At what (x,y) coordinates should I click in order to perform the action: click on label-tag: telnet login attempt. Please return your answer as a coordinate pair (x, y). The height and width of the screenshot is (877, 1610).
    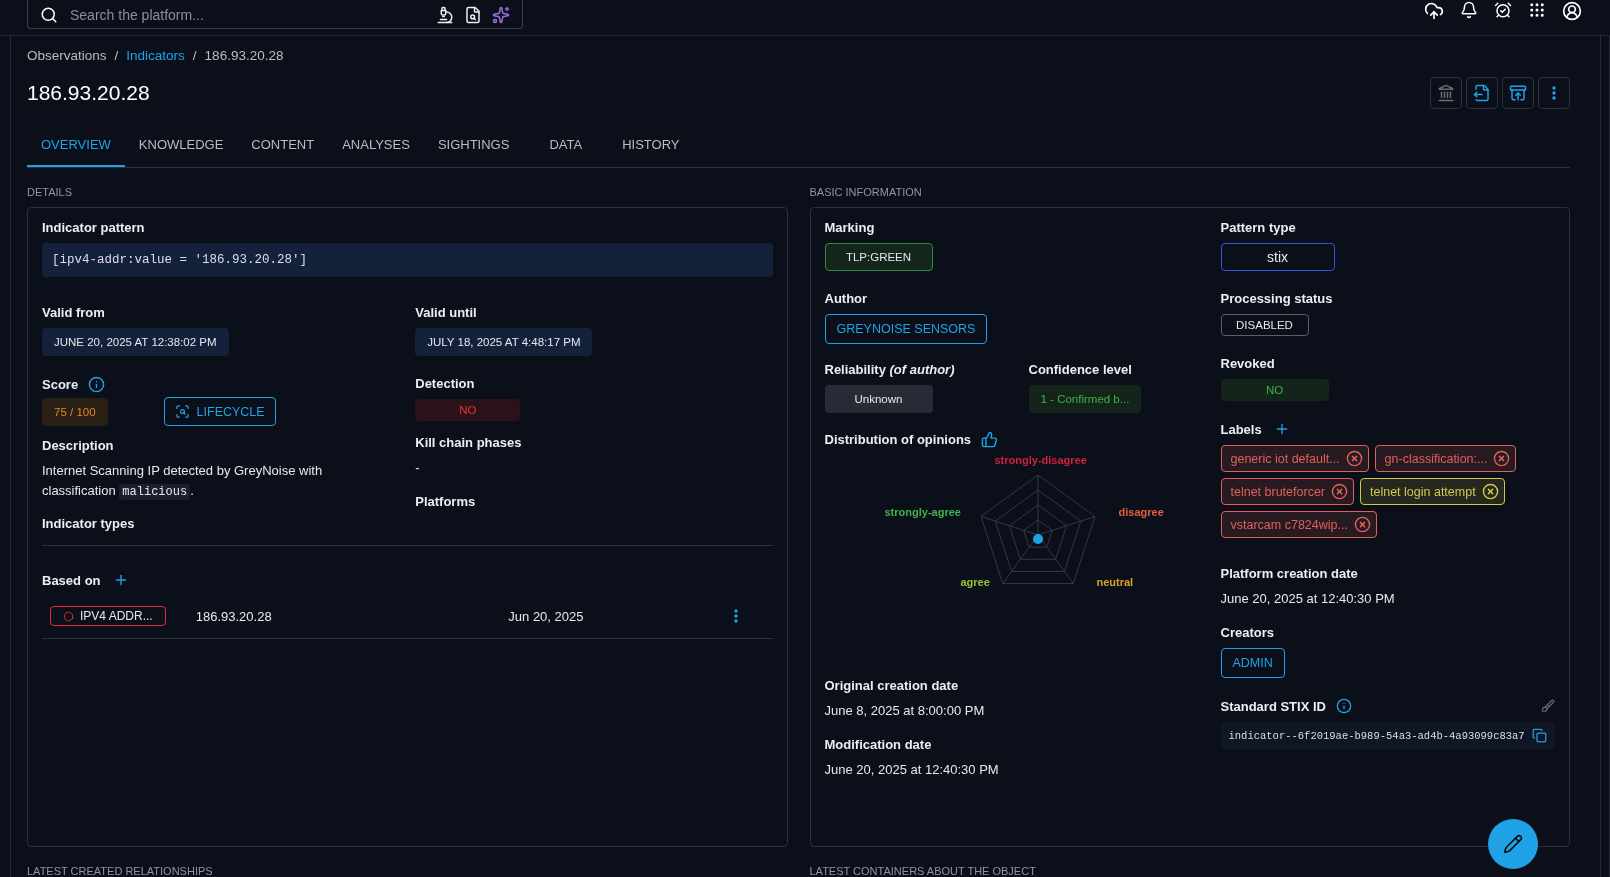
    Looking at the image, I should click on (1432, 491).